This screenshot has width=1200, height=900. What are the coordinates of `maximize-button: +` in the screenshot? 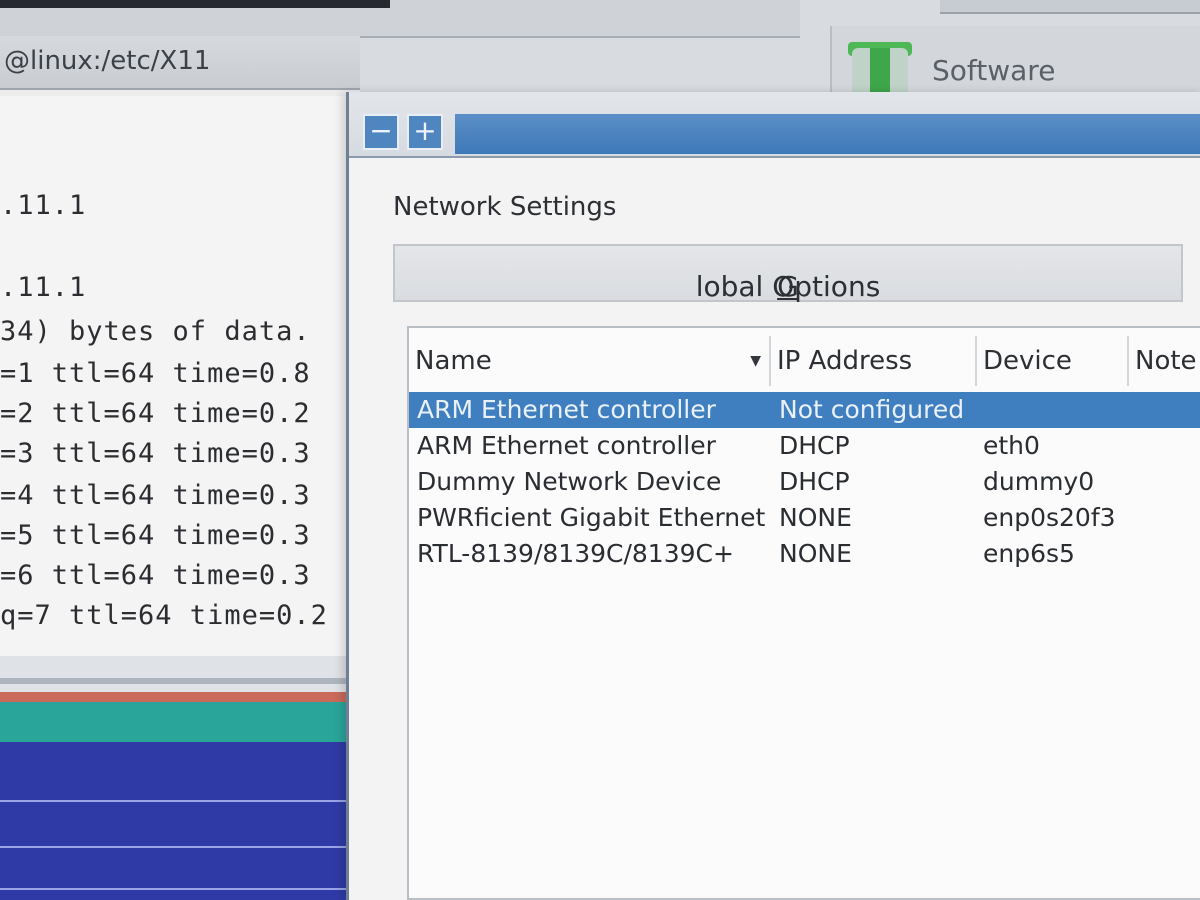 It's located at (425, 132).